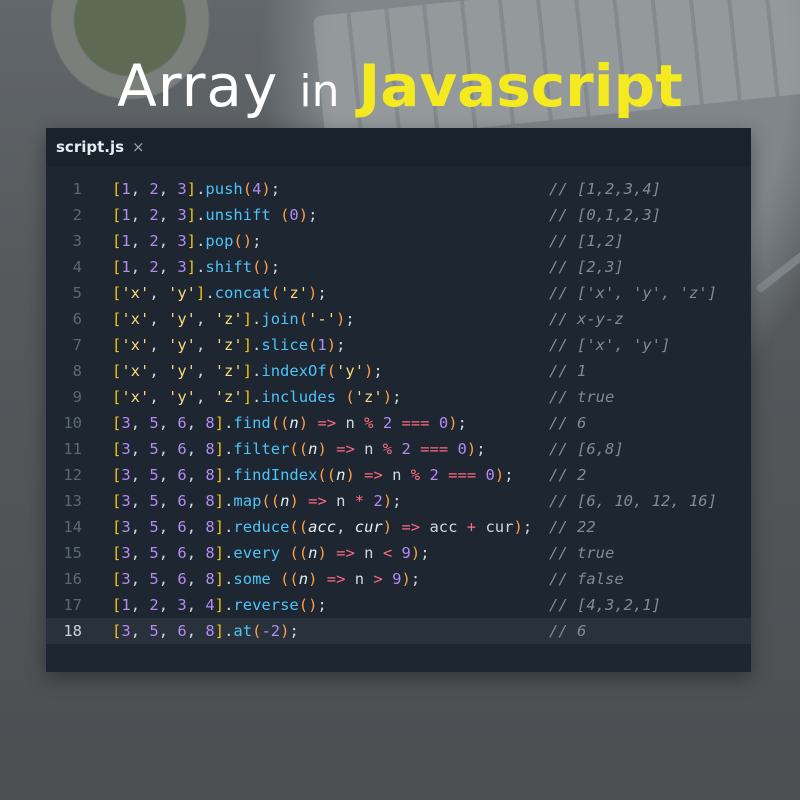 Image resolution: width=800 pixels, height=800 pixels. Describe the element at coordinates (398, 345) in the screenshot. I see `code-line: 7 ['x', 'y', 'z'].slice(1); // ['x', 'y']` at that location.